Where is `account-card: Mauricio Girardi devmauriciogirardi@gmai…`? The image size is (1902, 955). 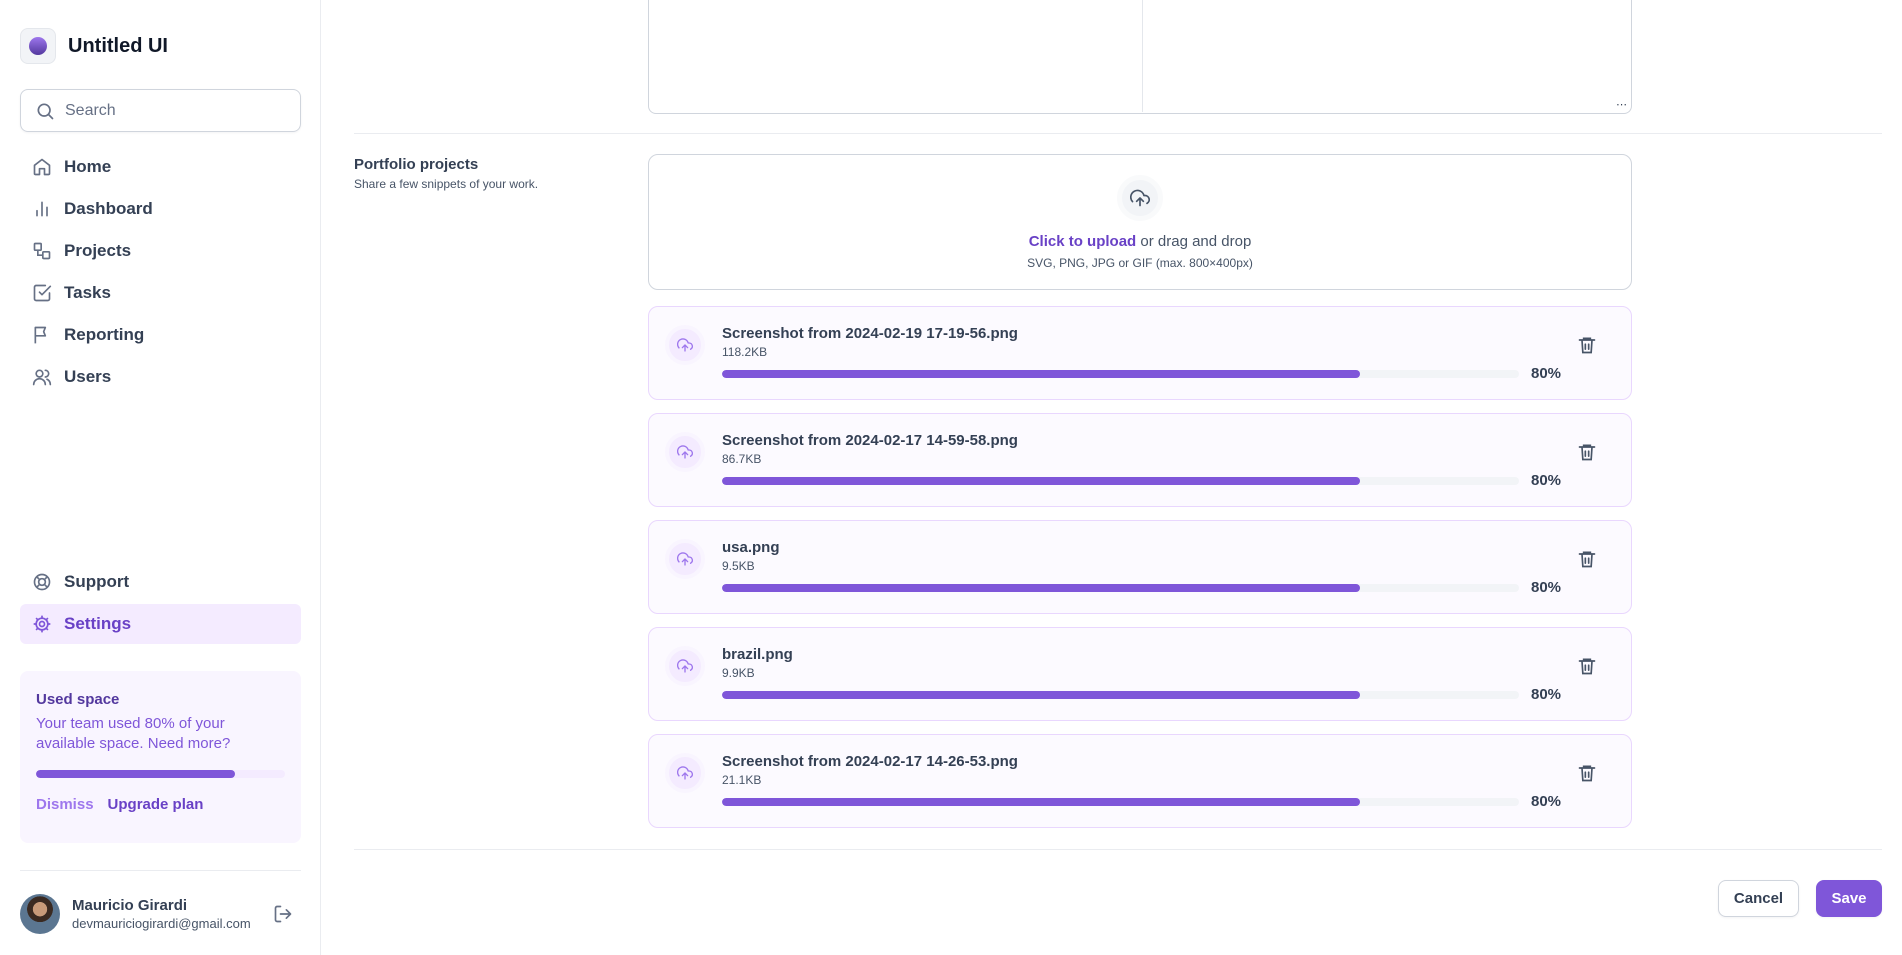 account-card: Mauricio Girardi devmauriciogirardi@gmai… is located at coordinates (160, 914).